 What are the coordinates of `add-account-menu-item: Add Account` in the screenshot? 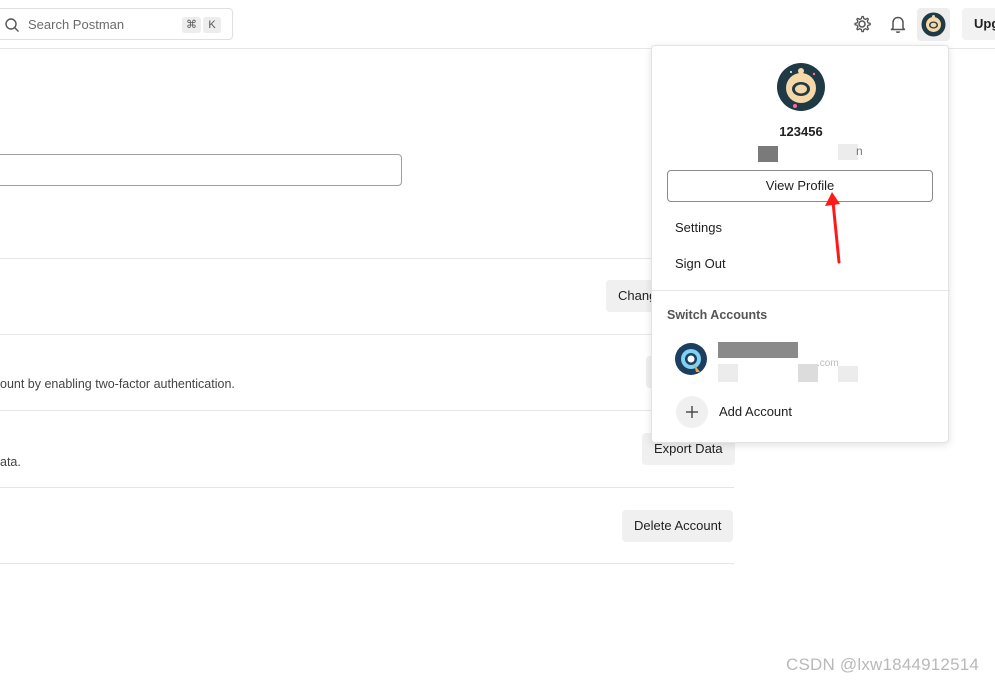 It's located at (755, 411).